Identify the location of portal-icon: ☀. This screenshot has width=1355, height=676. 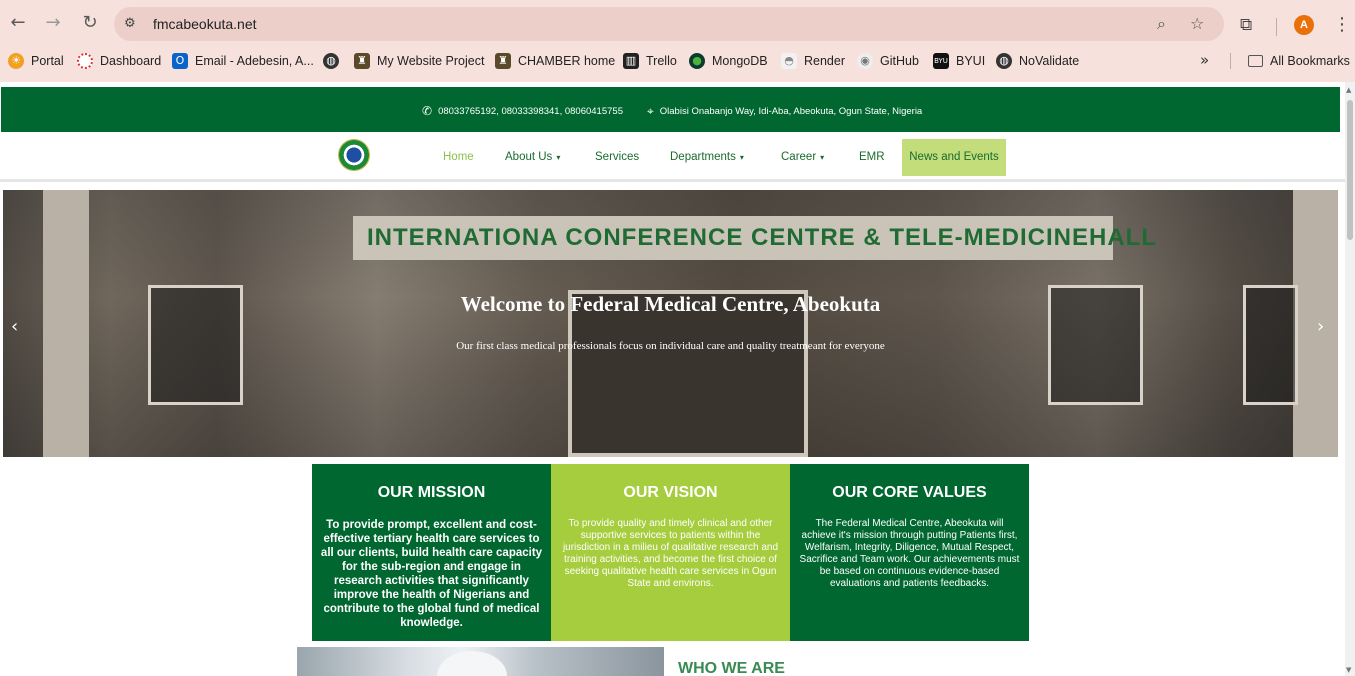
(16, 61).